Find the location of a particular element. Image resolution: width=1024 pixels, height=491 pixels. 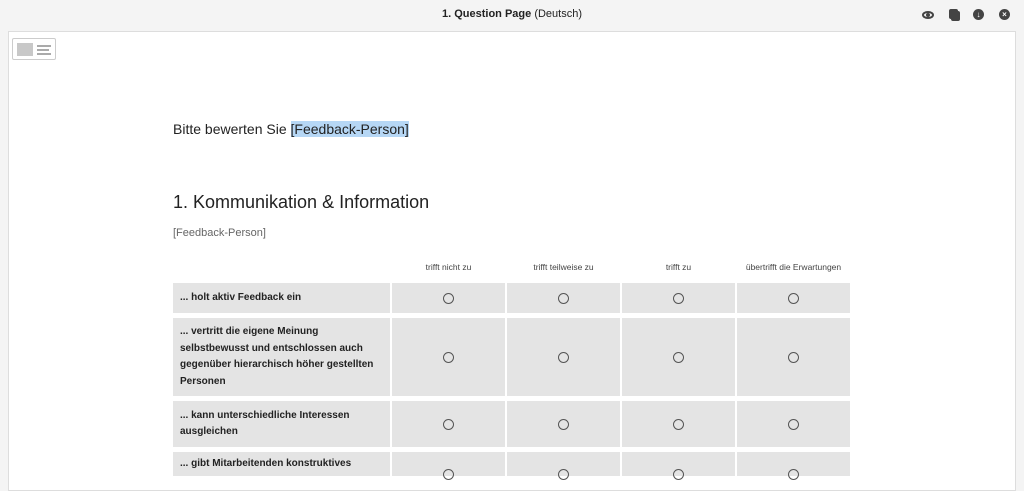

page-title-main: 1. Question Page is located at coordinates (487, 14).